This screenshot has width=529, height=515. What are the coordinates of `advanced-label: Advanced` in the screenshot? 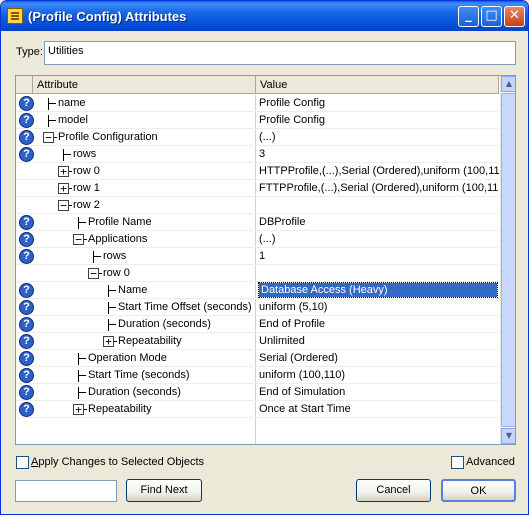 It's located at (490, 462).